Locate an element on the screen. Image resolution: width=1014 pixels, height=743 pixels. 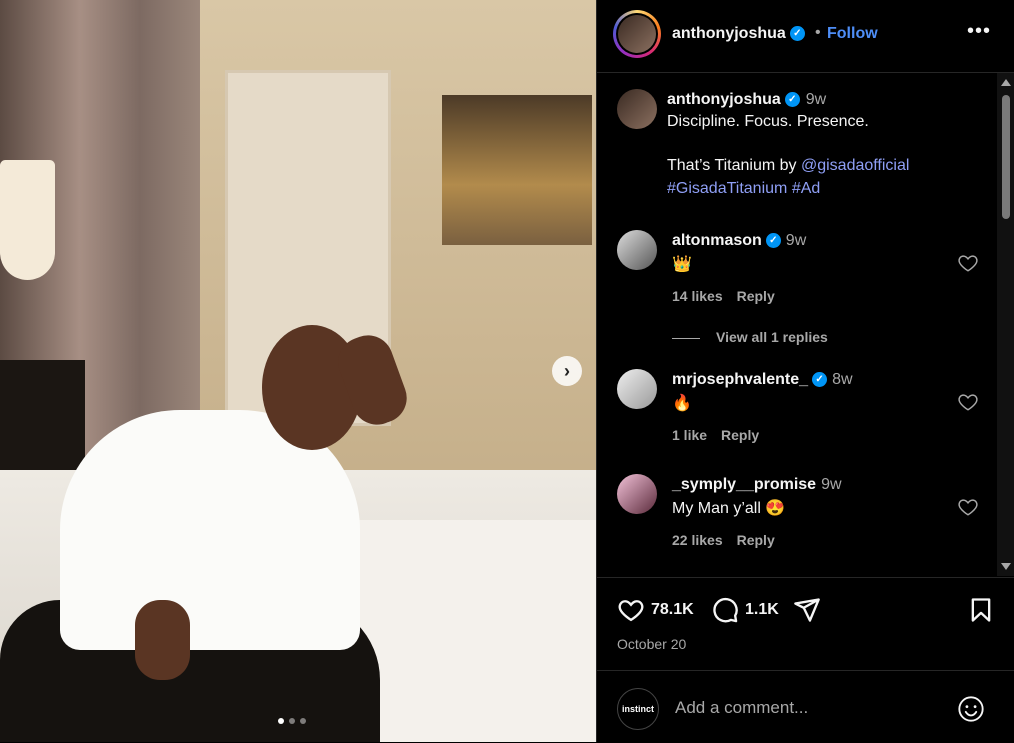
current-user-avatar: instinct is located at coordinates (638, 709).